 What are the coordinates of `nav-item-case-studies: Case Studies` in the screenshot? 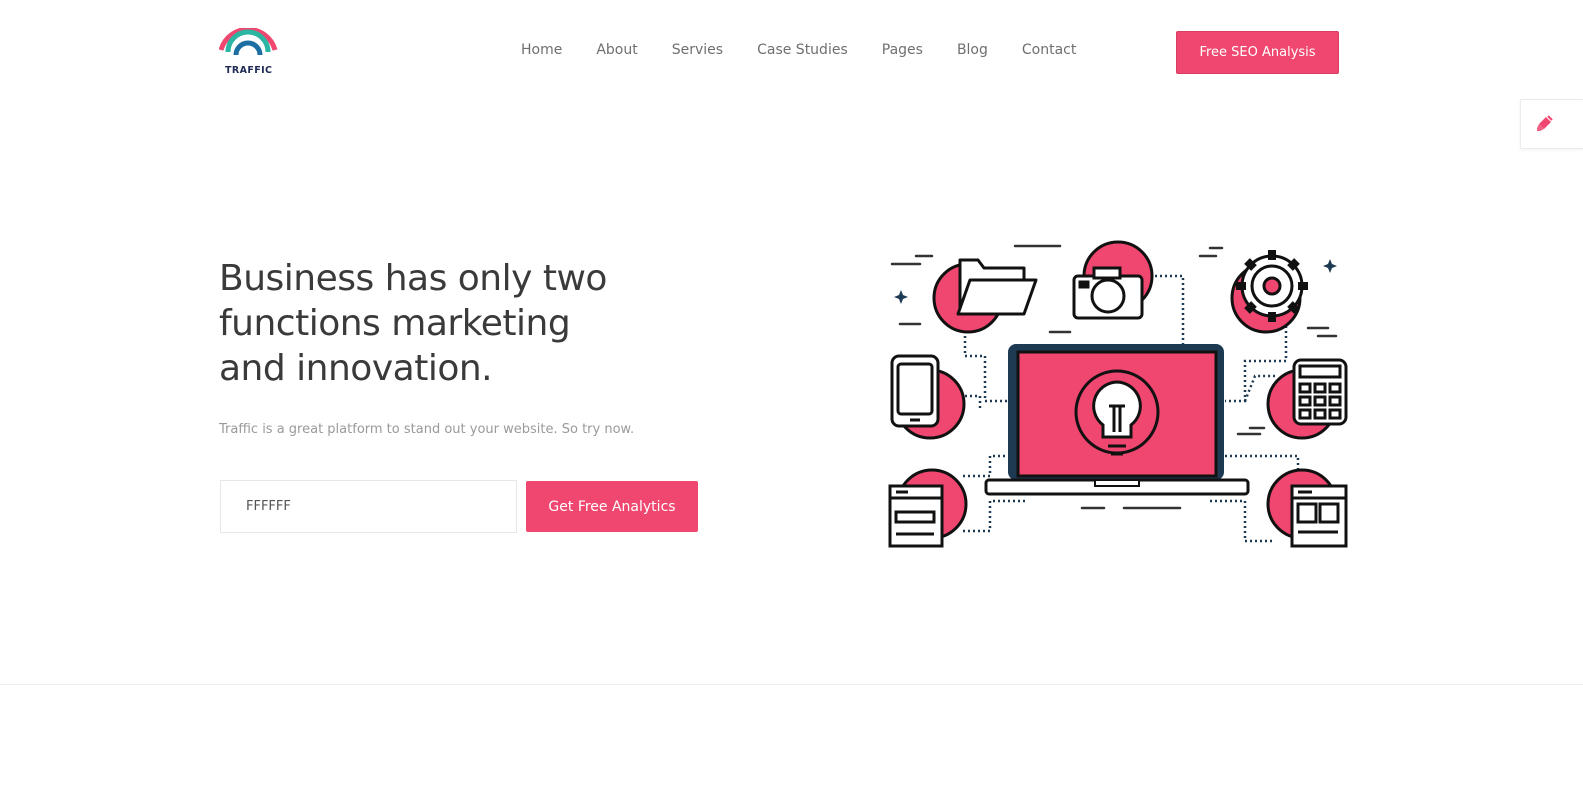 It's located at (802, 50).